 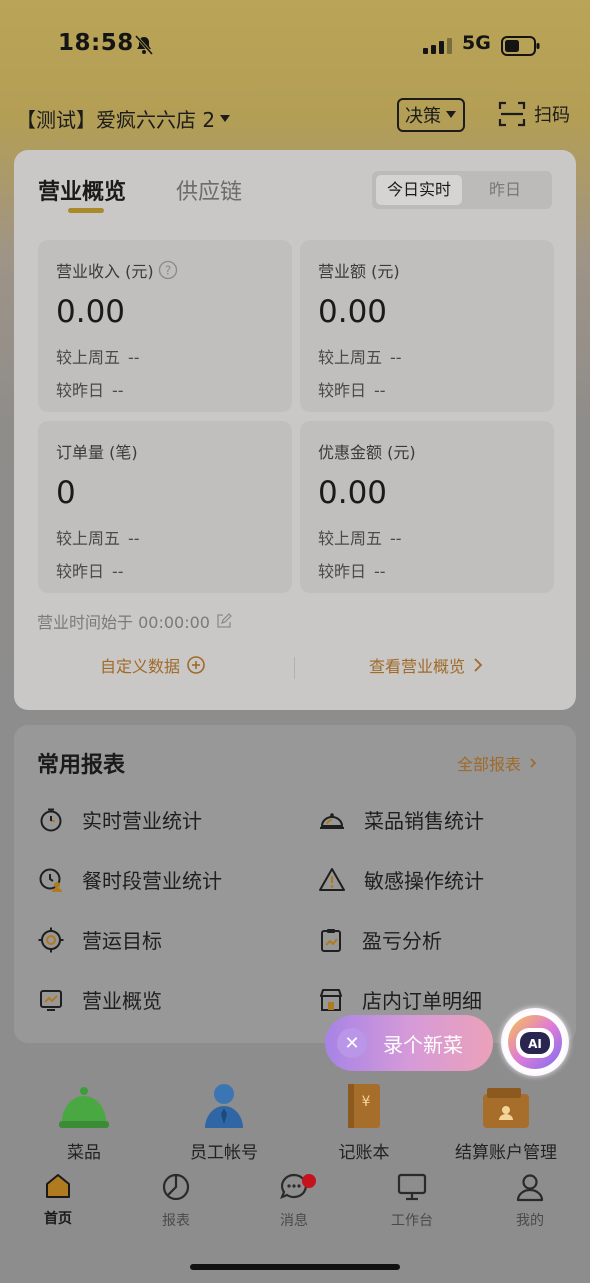 What do you see at coordinates (424, 881) in the screenshot?
I see `report-label: 敏感操作统计` at bounding box center [424, 881].